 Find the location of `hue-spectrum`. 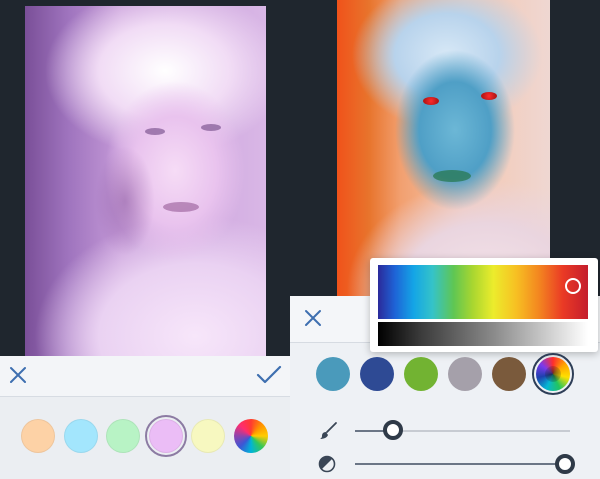

hue-spectrum is located at coordinates (483, 292).